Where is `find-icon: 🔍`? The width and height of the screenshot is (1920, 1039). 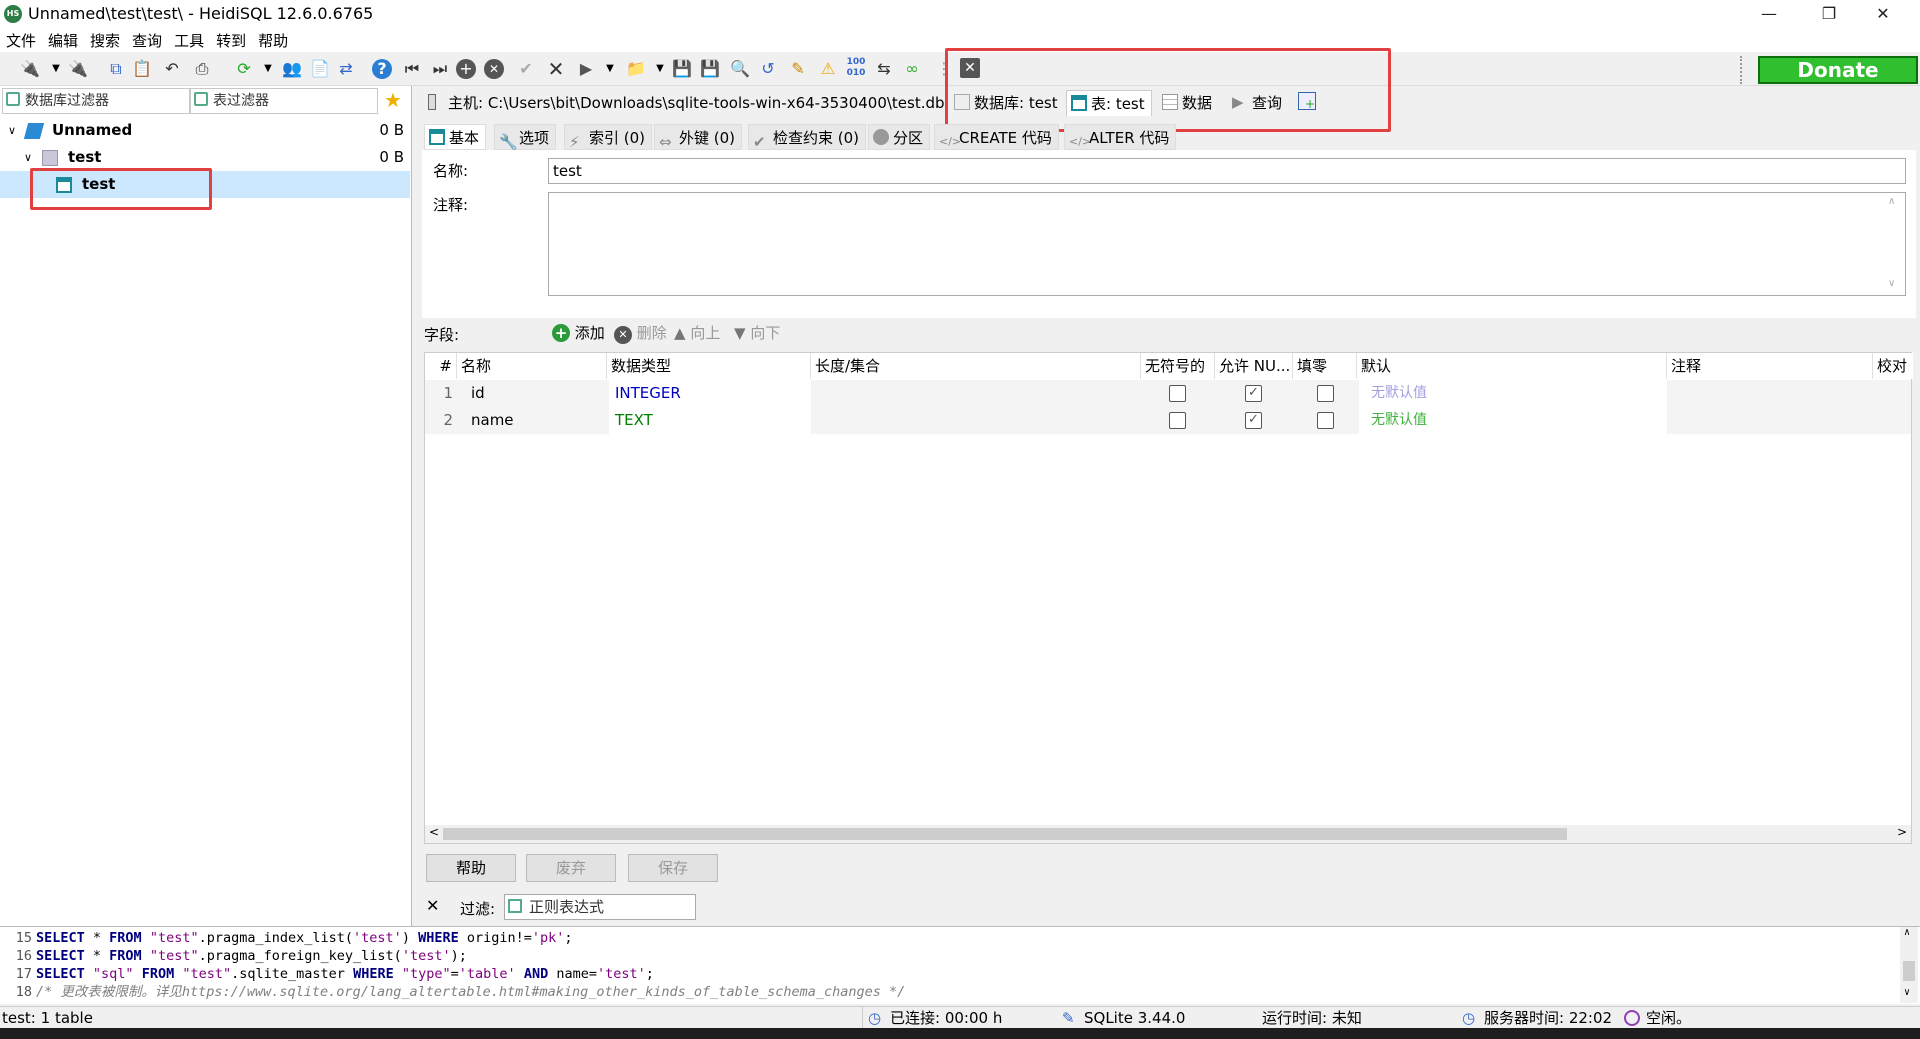
find-icon: 🔍 is located at coordinates (740, 69).